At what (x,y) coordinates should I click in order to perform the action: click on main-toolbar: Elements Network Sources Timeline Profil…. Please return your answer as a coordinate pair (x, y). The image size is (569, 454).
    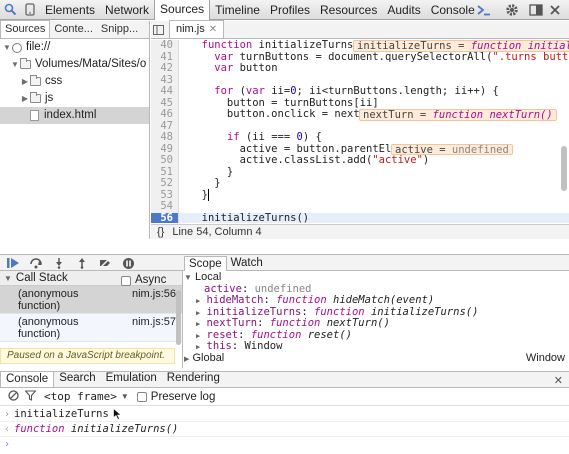
    Looking at the image, I should click on (284, 10).